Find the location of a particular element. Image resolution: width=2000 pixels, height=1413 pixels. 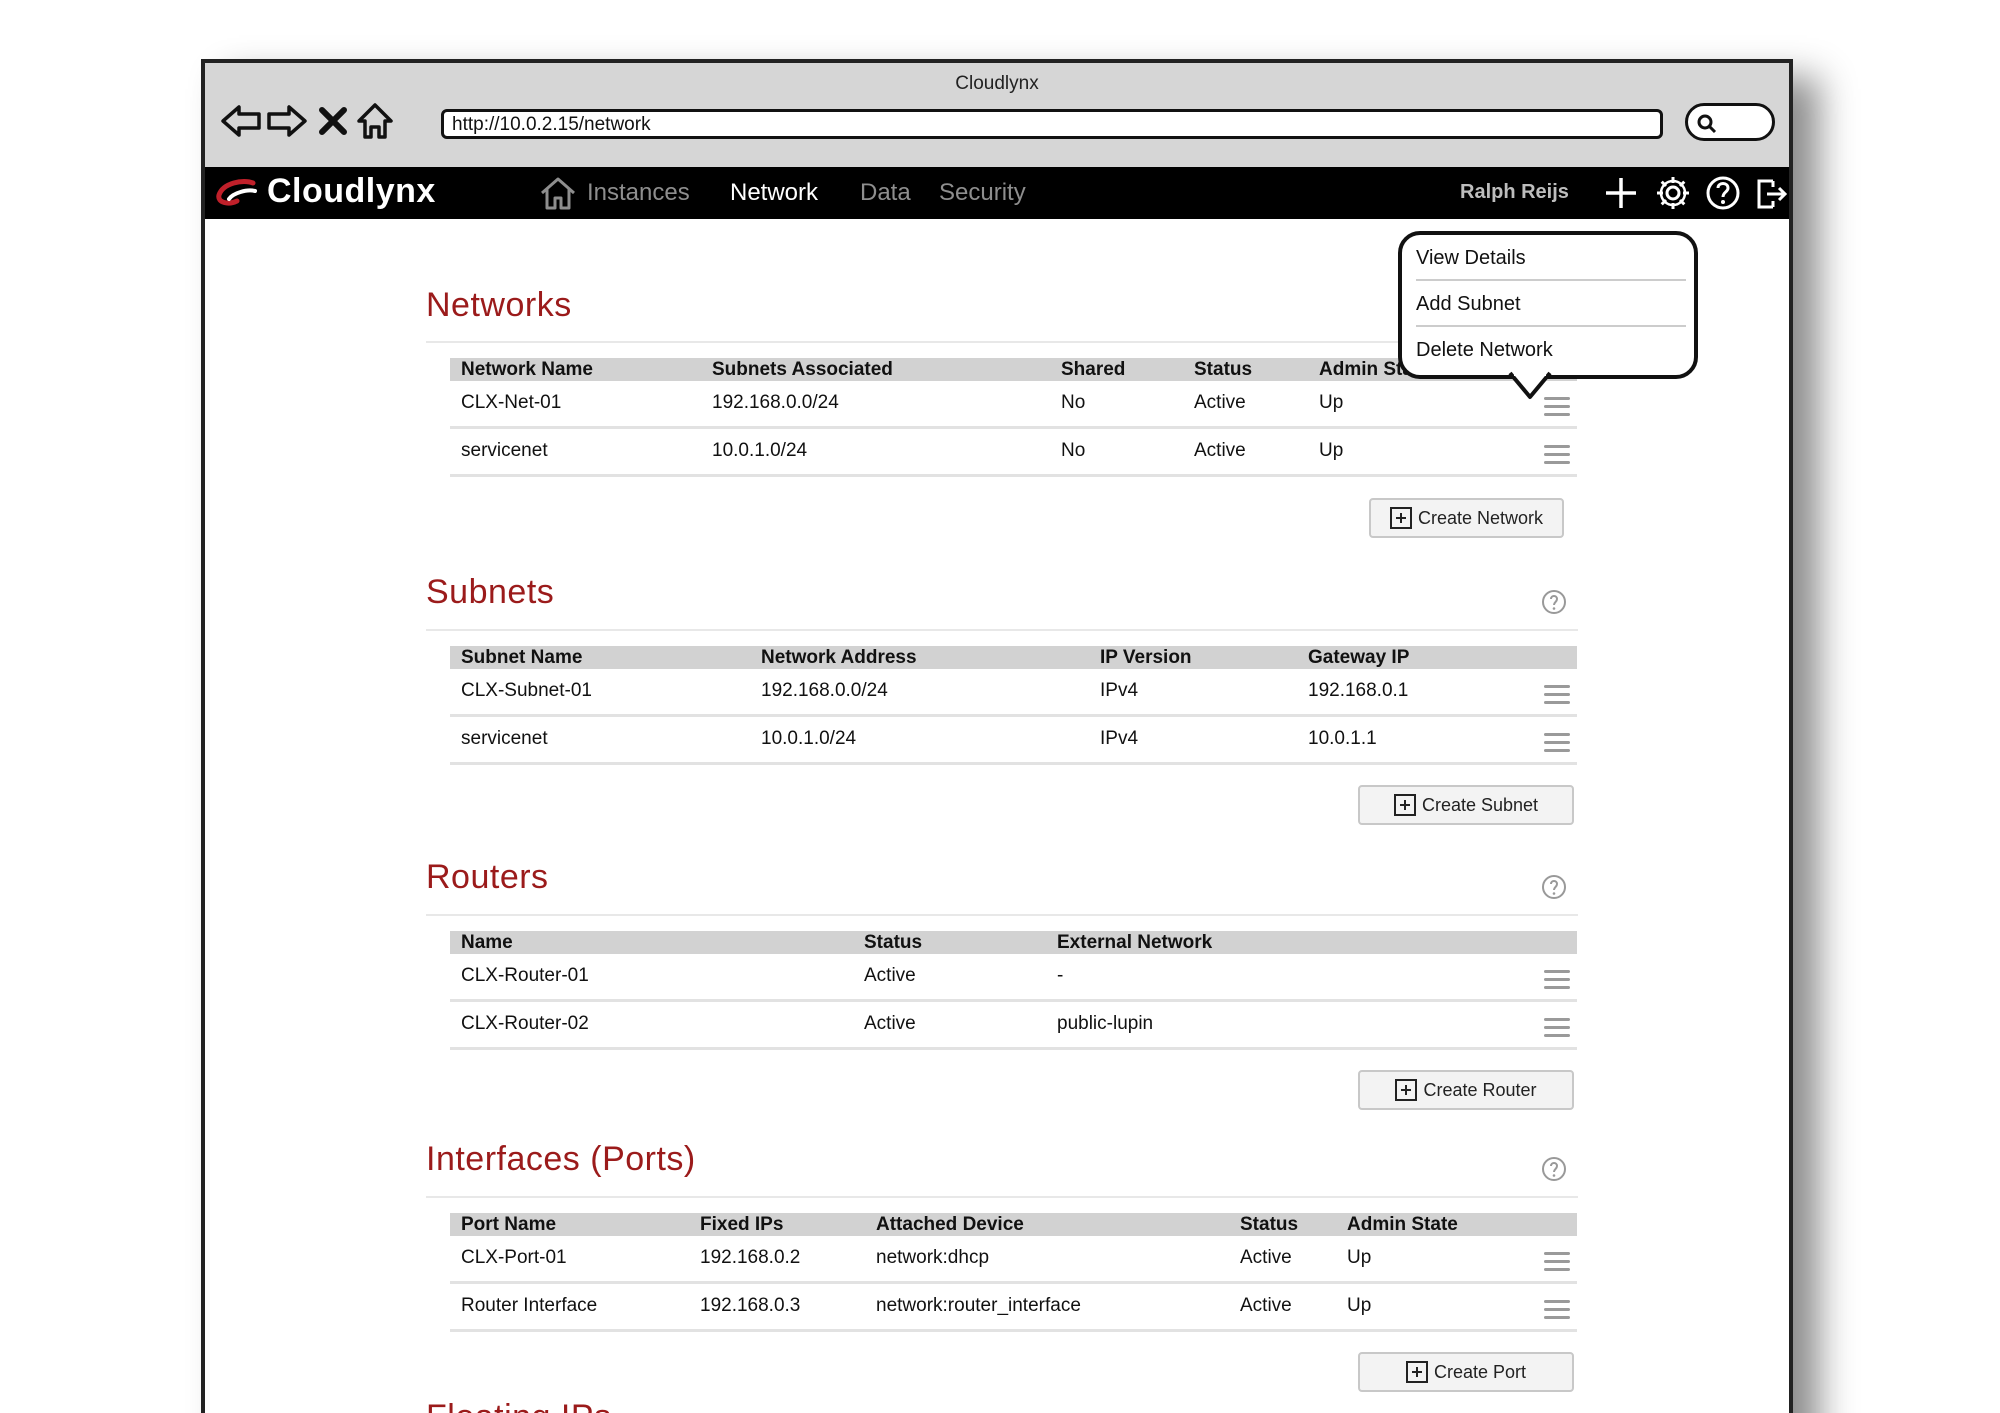

menu-item-add-subnet: Add Subnet is located at coordinates (1468, 304).